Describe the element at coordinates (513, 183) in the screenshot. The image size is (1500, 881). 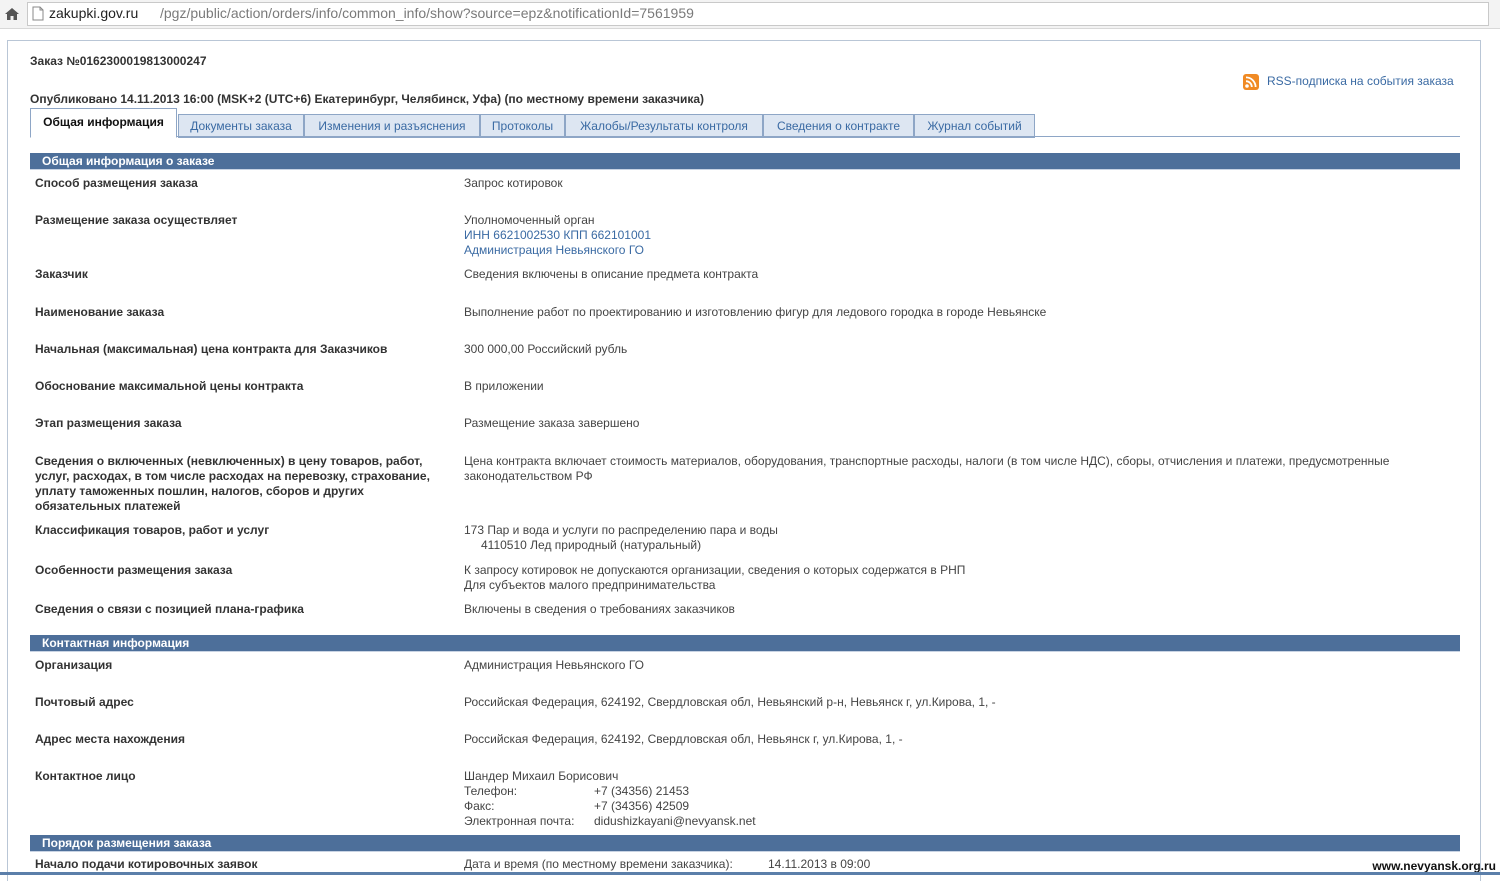
I see `field-value-method: Запрос котировок` at that location.